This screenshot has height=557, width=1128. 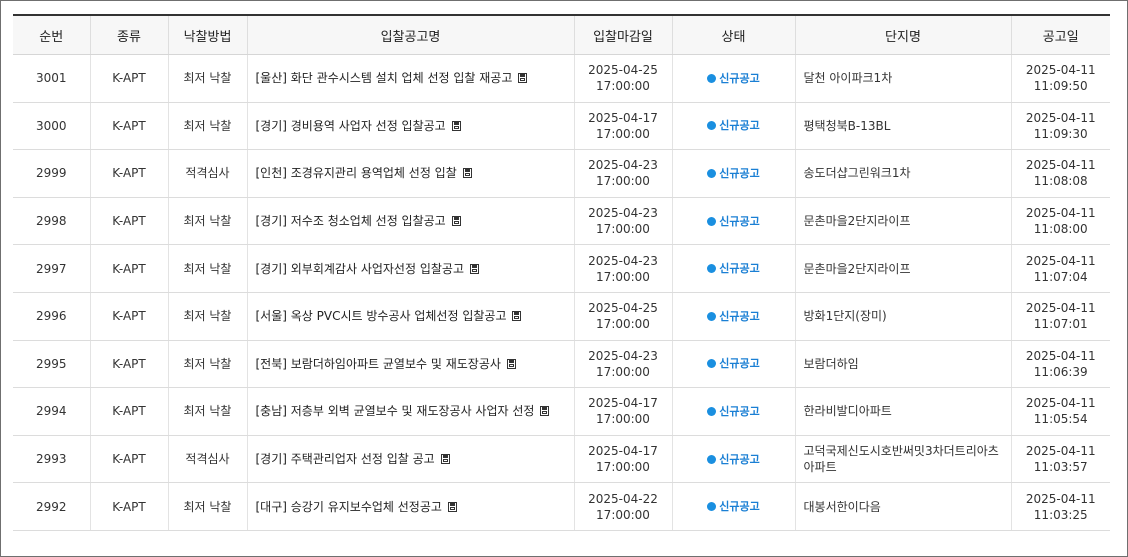 I want to click on cell-complex: 고덕국제신도시호반써밋3차더트리아츠아파트, so click(x=903, y=459).